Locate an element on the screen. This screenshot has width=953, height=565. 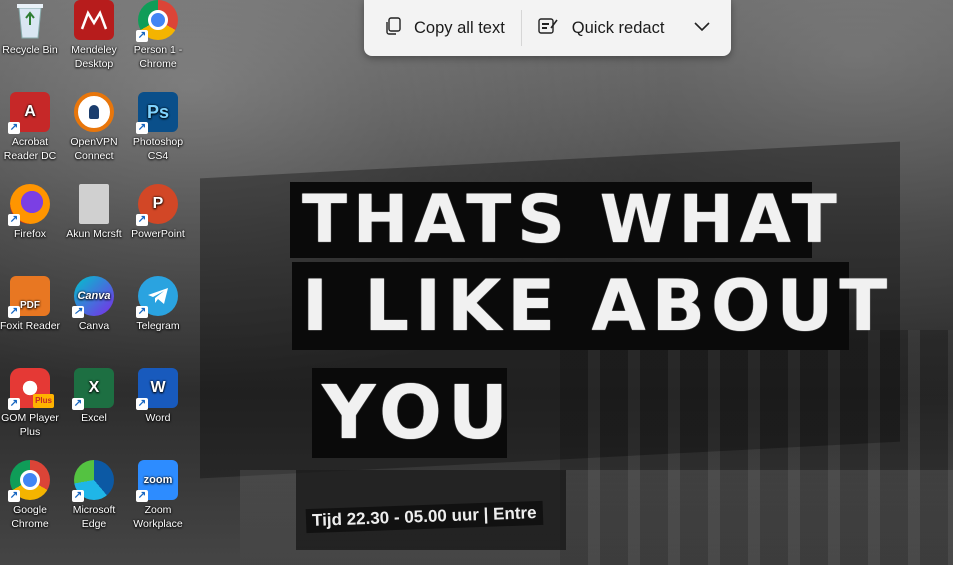
edge-icon: ↗ is located at coordinates (93, 481).